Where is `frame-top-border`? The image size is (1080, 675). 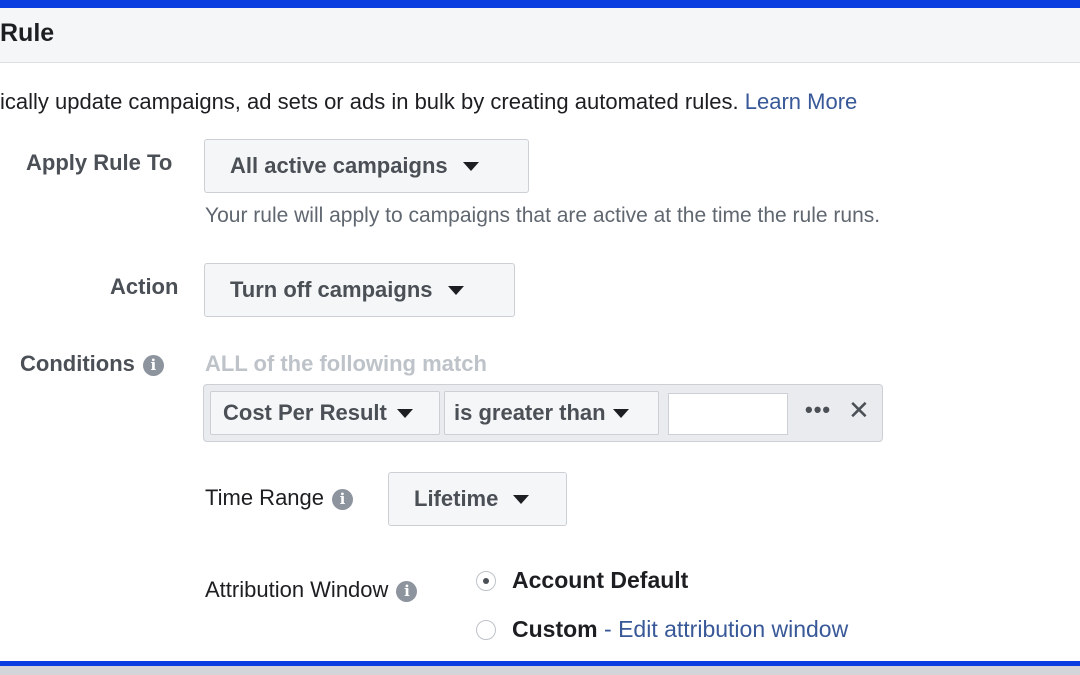 frame-top-border is located at coordinates (540, 4).